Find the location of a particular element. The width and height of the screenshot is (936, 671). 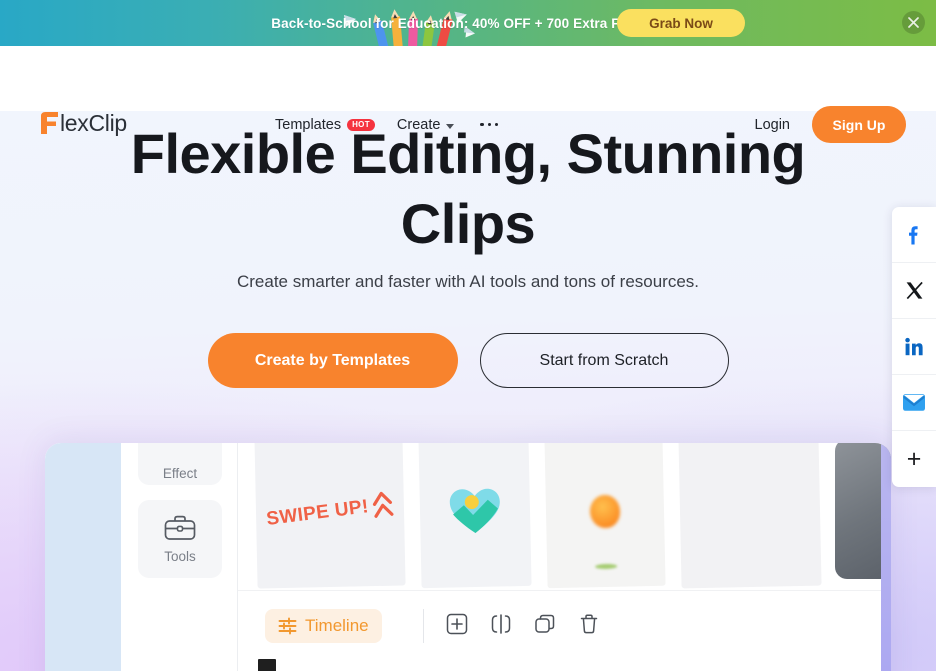

plus-icon: + is located at coordinates (914, 458).